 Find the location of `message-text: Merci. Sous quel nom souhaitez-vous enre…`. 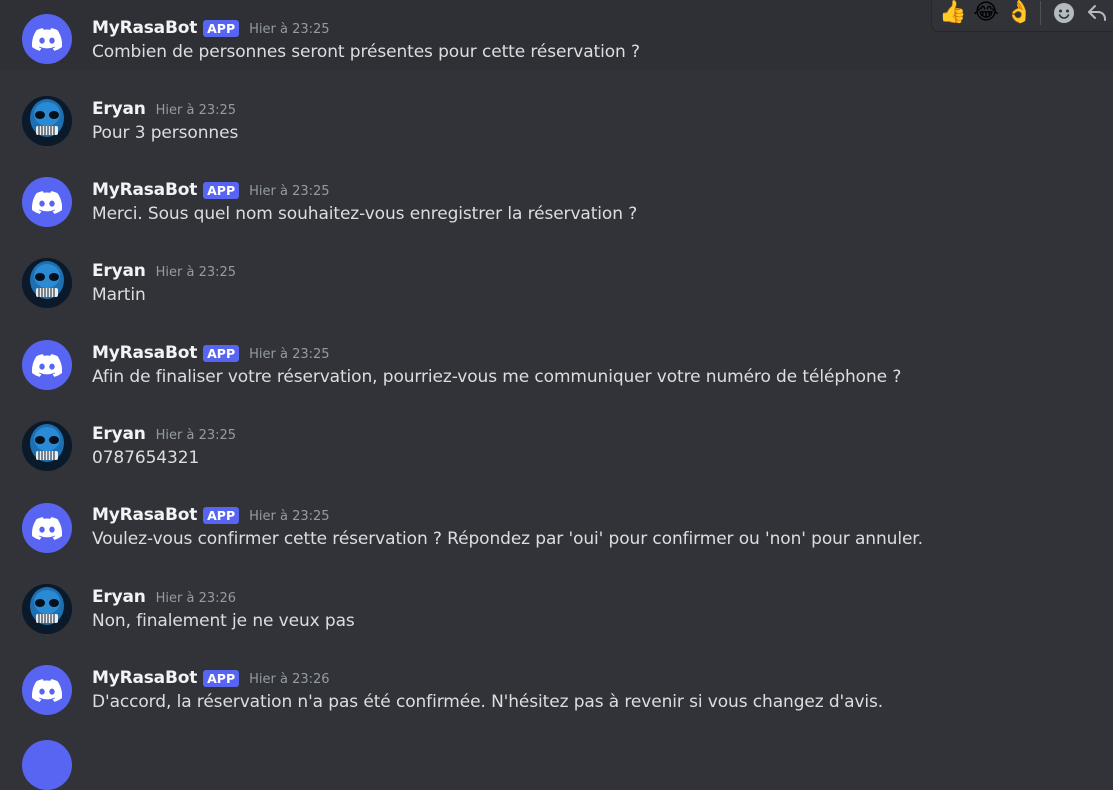

message-text: Merci. Sous quel nom souhaitez-vous enre… is located at coordinates (365, 214).